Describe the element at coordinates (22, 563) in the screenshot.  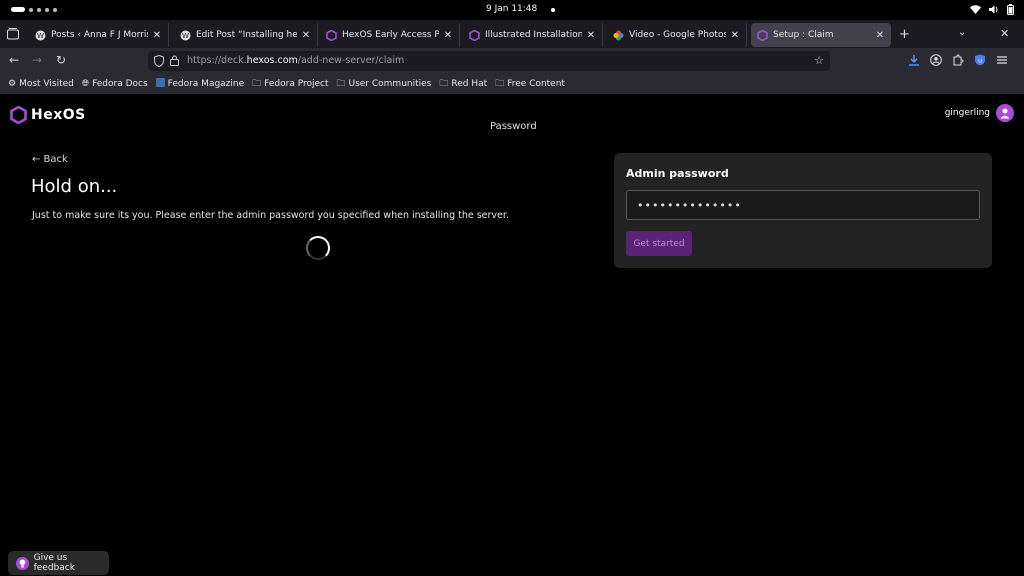
I see `lightbulb-icon` at that location.